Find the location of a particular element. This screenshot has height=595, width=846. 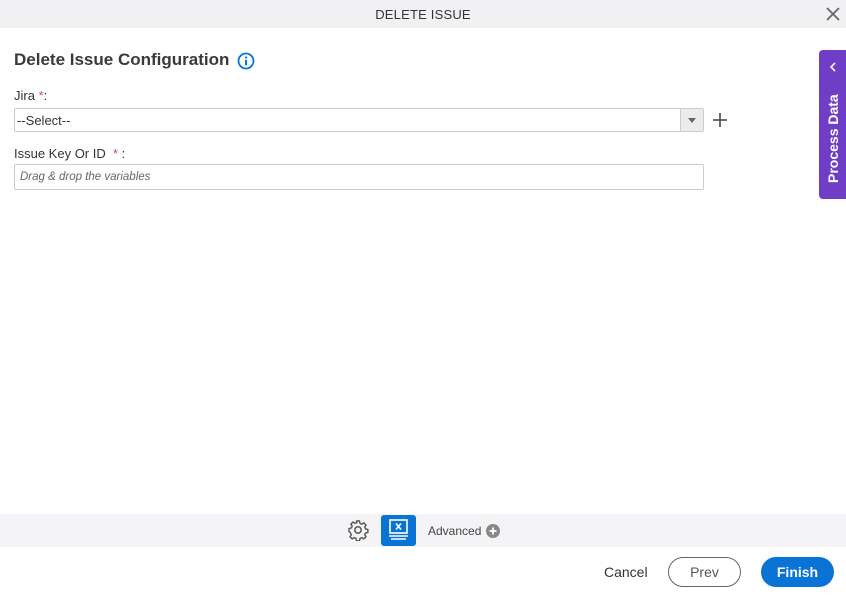

process-data-label: Process Data is located at coordinates (833, 138).